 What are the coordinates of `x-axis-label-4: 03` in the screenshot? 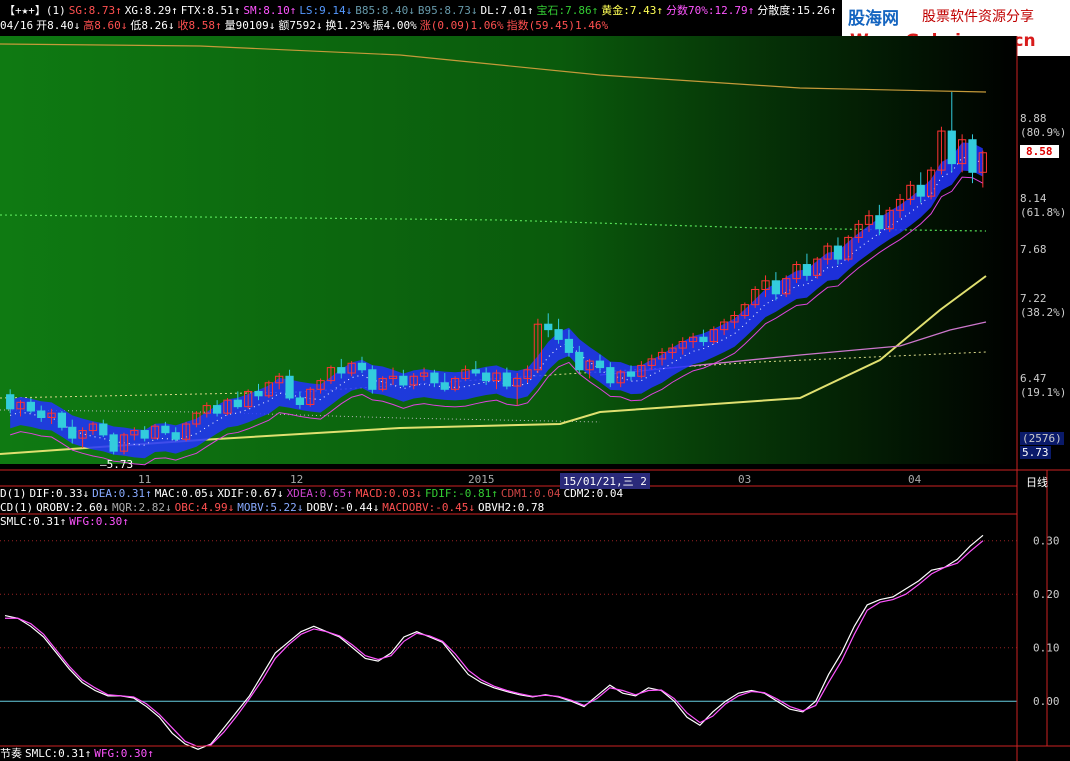 It's located at (745, 479).